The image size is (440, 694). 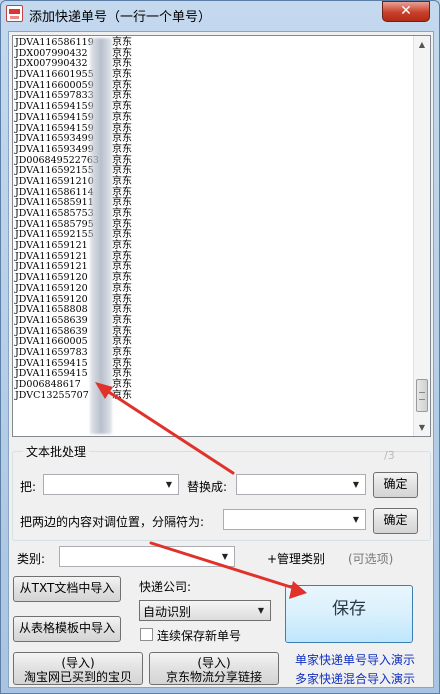 I want to click on import-table-button: 从表格模板中导入, so click(x=67, y=629).